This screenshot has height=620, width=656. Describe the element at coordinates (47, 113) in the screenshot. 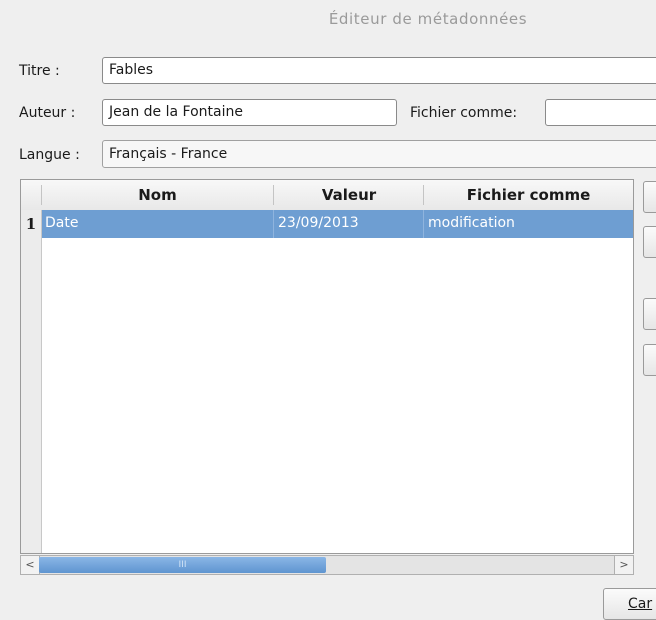

I see `author-label: Auteur :` at that location.